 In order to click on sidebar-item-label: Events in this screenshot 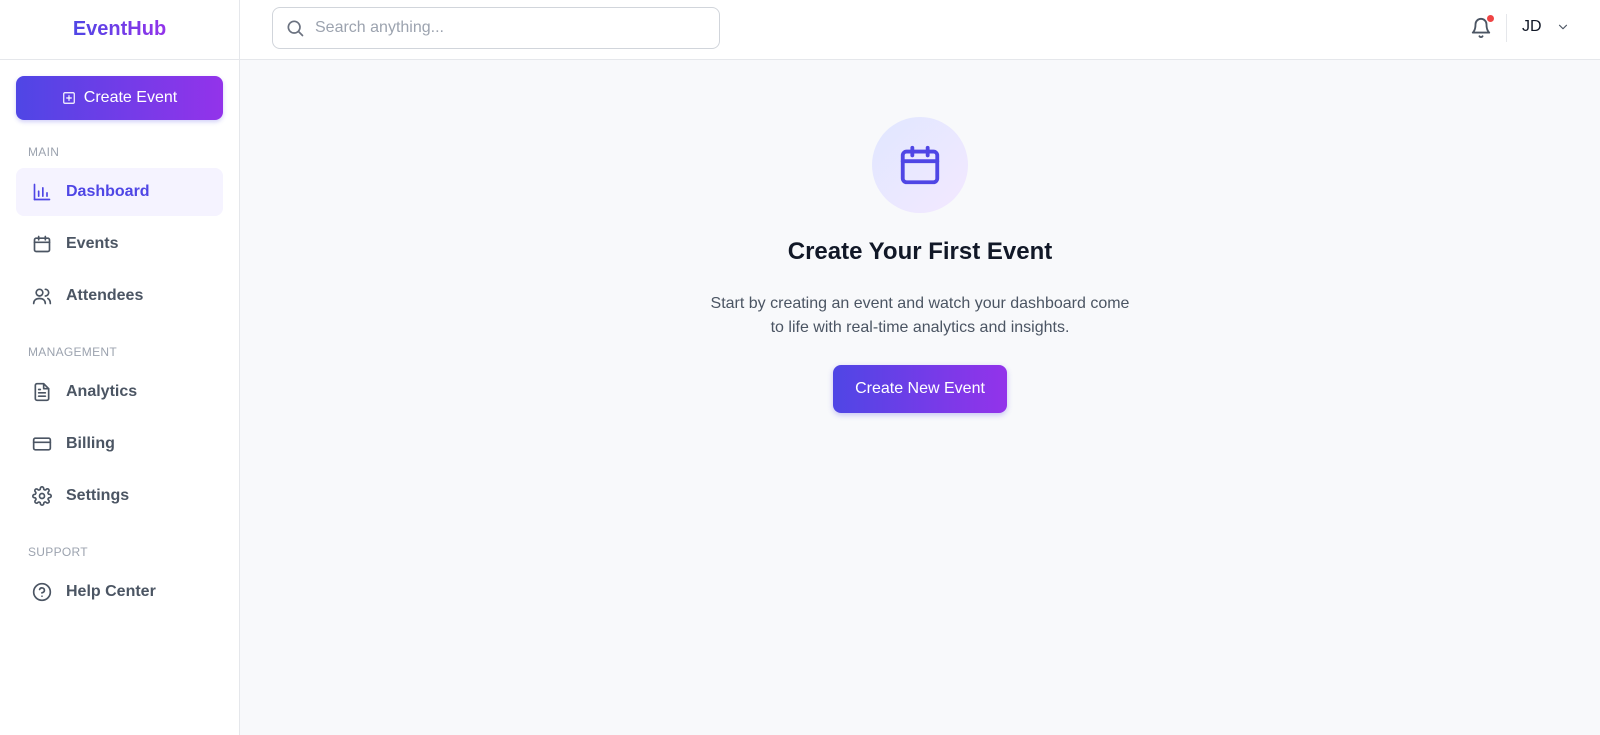, I will do `click(92, 243)`.